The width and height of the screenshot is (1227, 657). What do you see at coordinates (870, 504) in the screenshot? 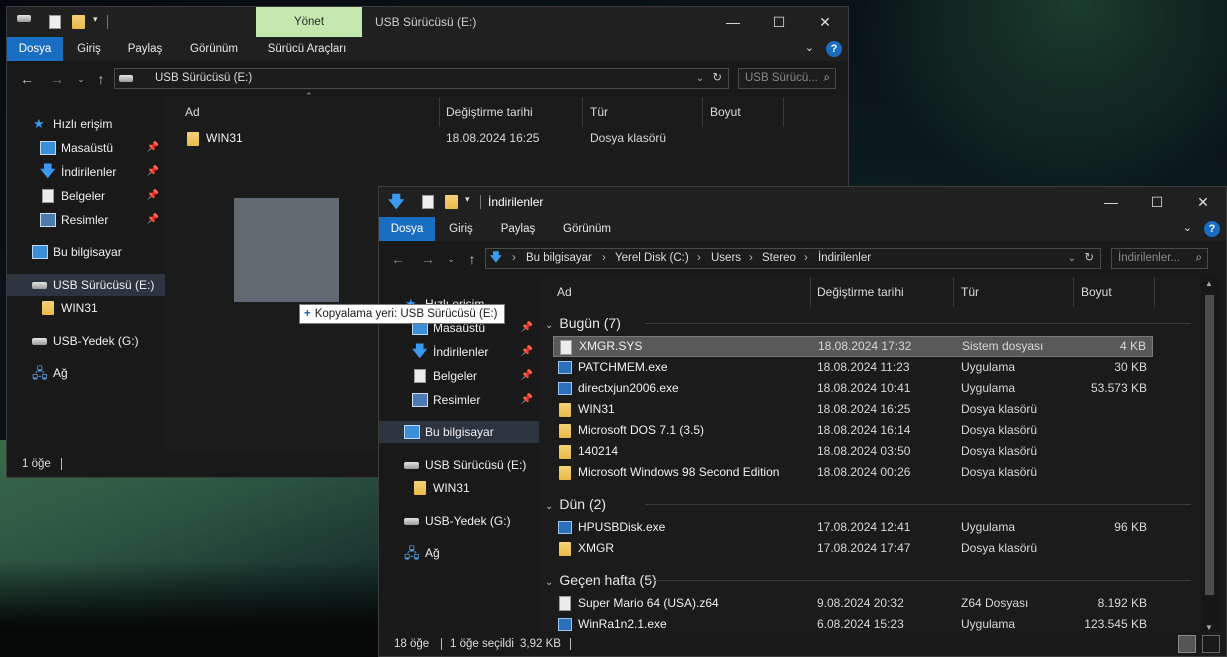
I see `group-header: ⌄ Dün (2)` at bounding box center [870, 504].